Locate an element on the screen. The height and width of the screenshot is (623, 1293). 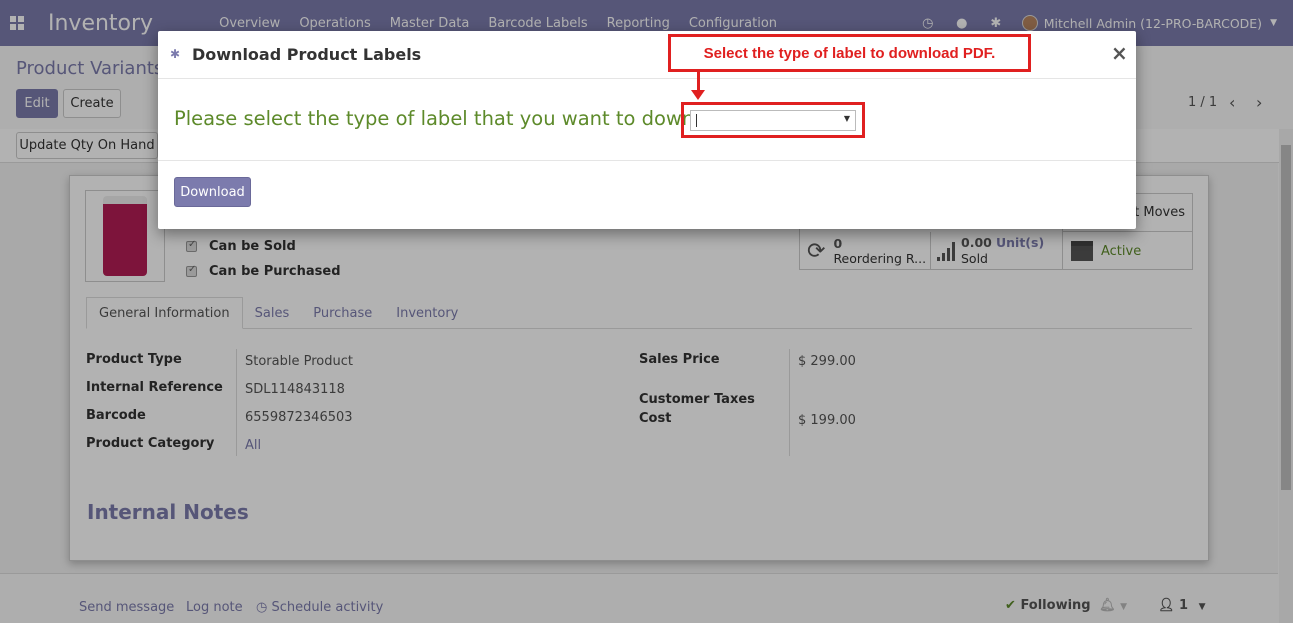
download-button: Download is located at coordinates (212, 192).